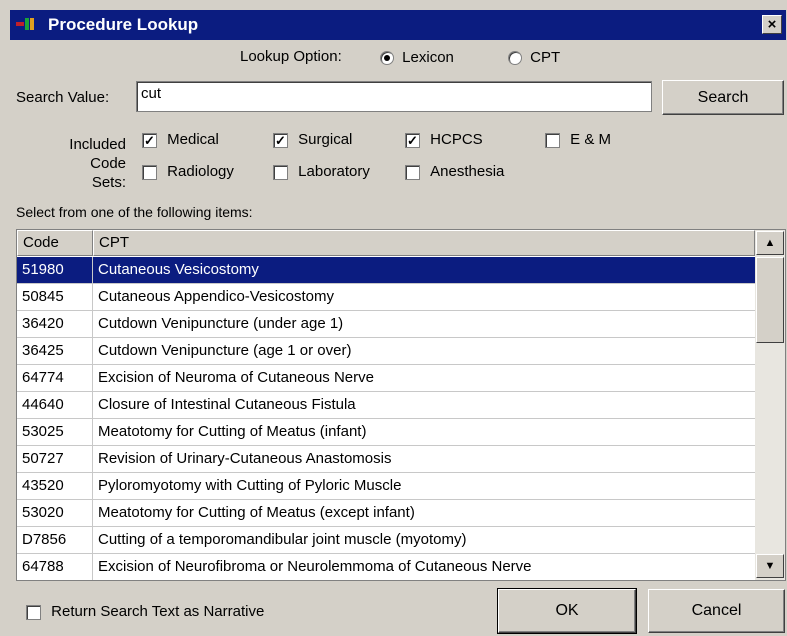  I want to click on arrow-up-icon: ▲, so click(770, 243).